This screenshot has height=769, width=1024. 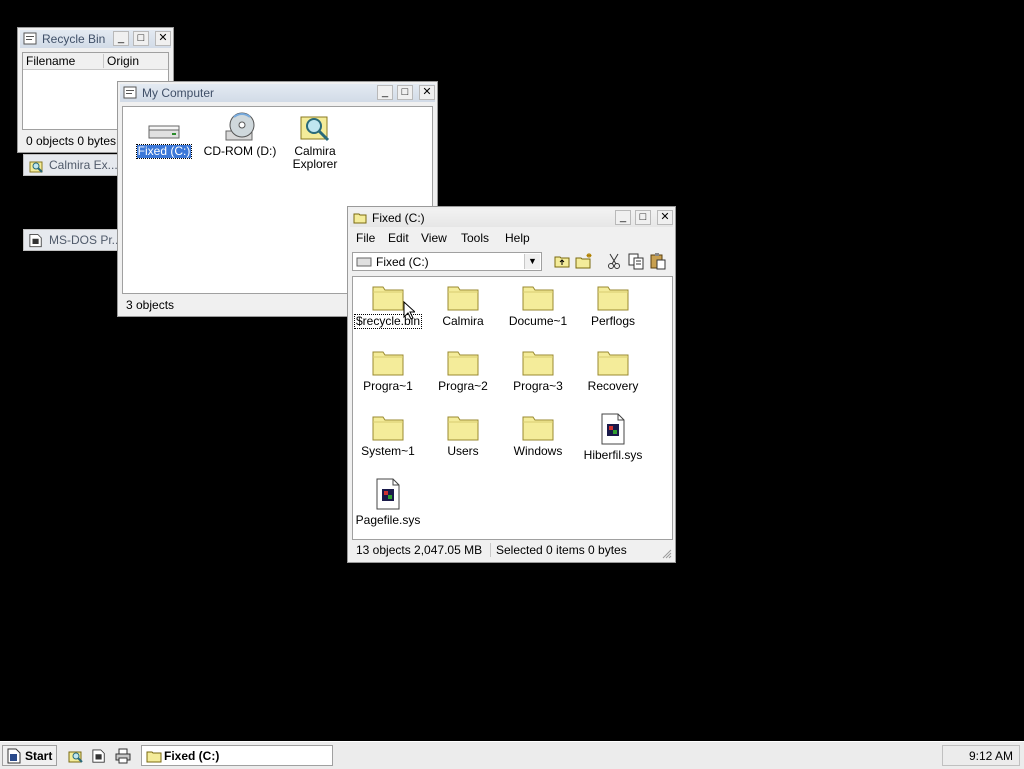 I want to click on system-tray: 9:12 AM, so click(x=981, y=755).